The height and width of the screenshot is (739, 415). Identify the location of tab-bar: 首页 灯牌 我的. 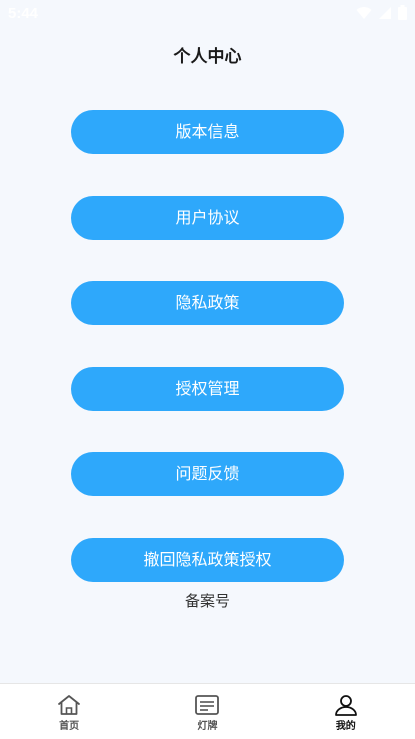
(207, 711).